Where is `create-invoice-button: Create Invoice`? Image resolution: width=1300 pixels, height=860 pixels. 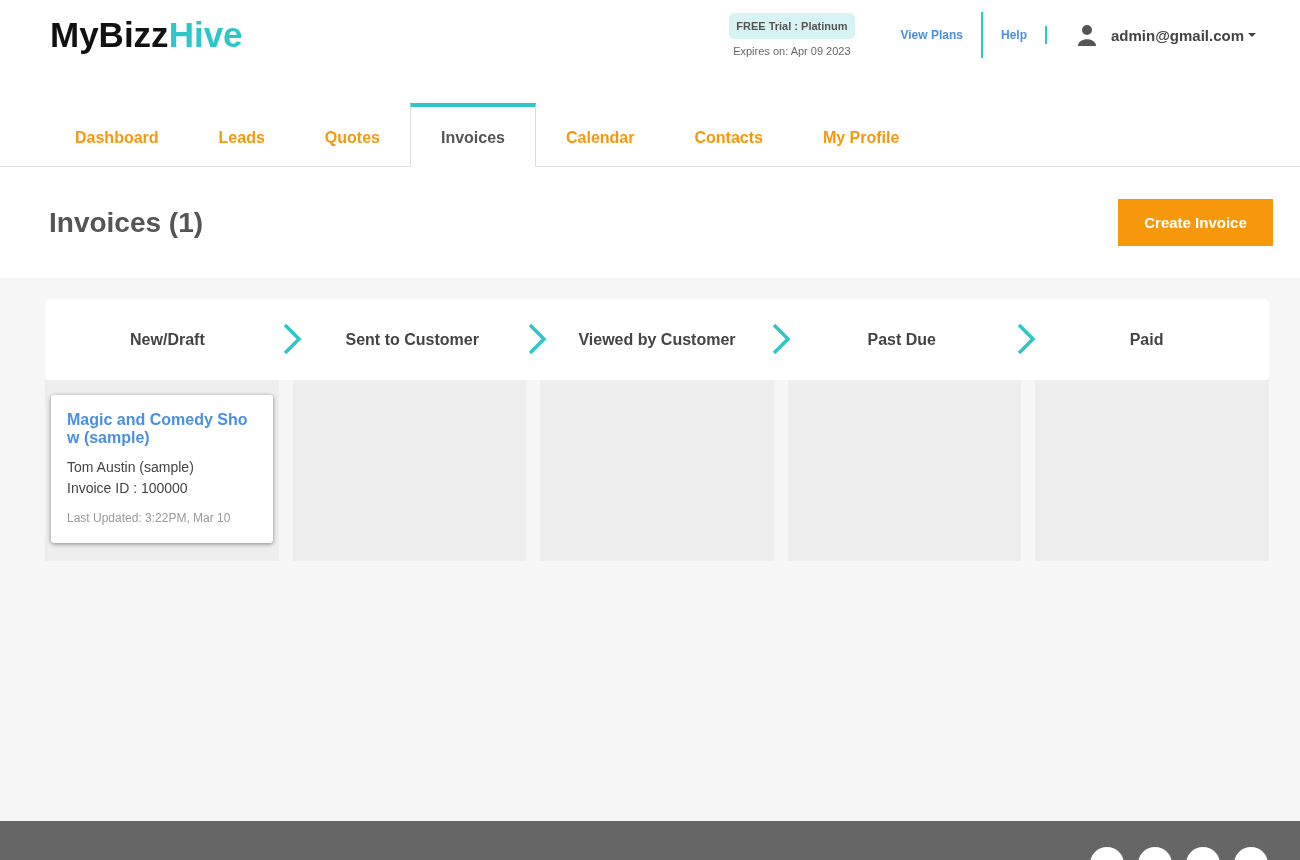
create-invoice-button: Create Invoice is located at coordinates (1195, 222).